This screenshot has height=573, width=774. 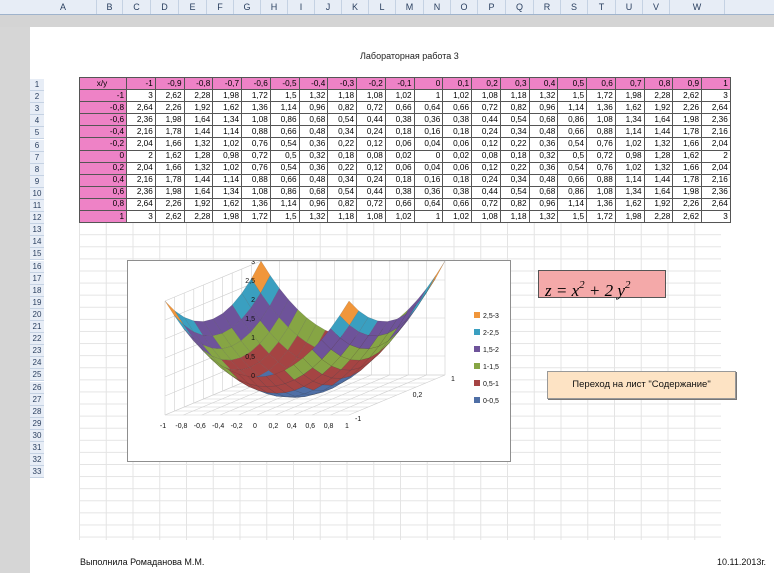 I want to click on y-header-cell: -0,2, so click(x=103, y=144).